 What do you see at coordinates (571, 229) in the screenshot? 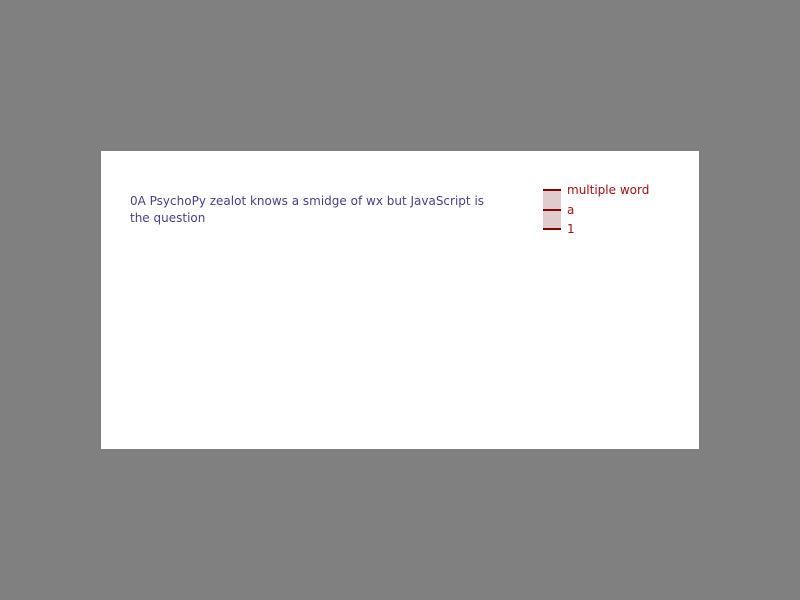
I see `choice-label: 1` at bounding box center [571, 229].